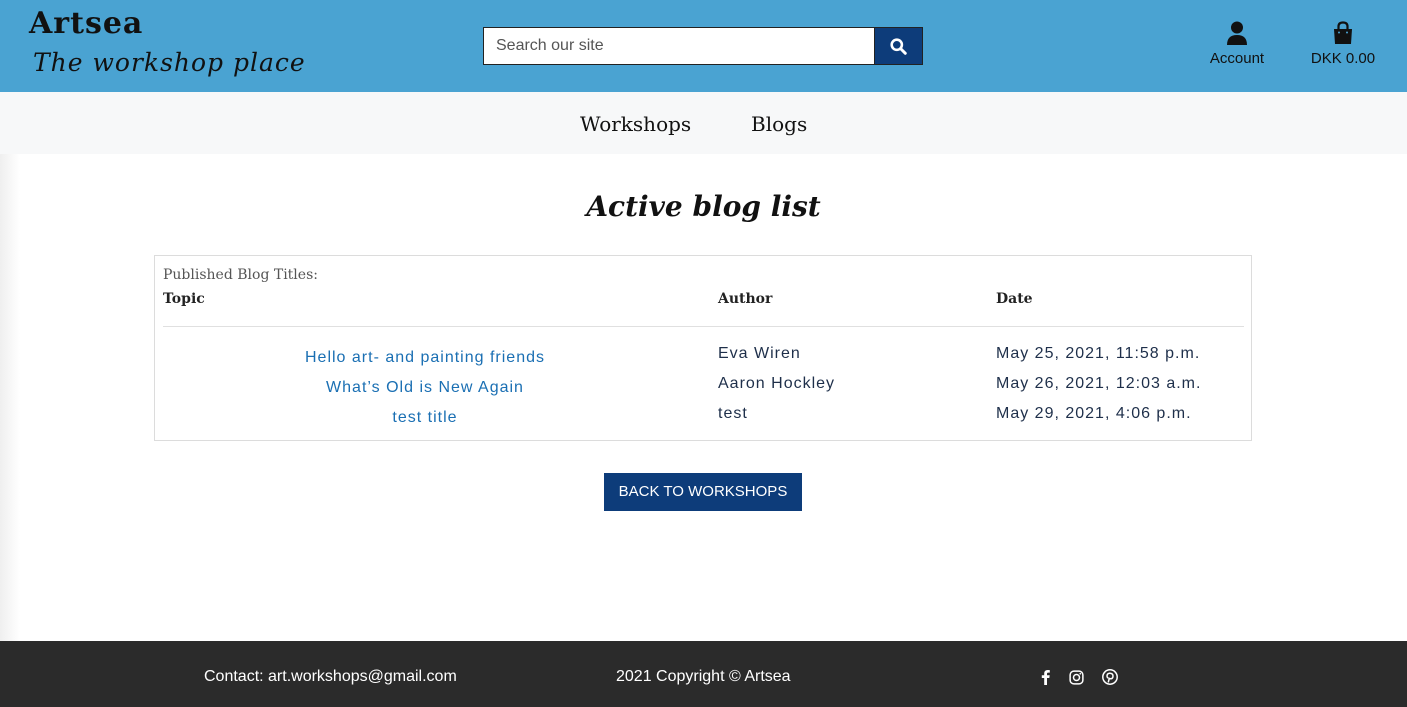  What do you see at coordinates (1343, 58) in the screenshot?
I see `bag-total: DKK 0.00` at bounding box center [1343, 58].